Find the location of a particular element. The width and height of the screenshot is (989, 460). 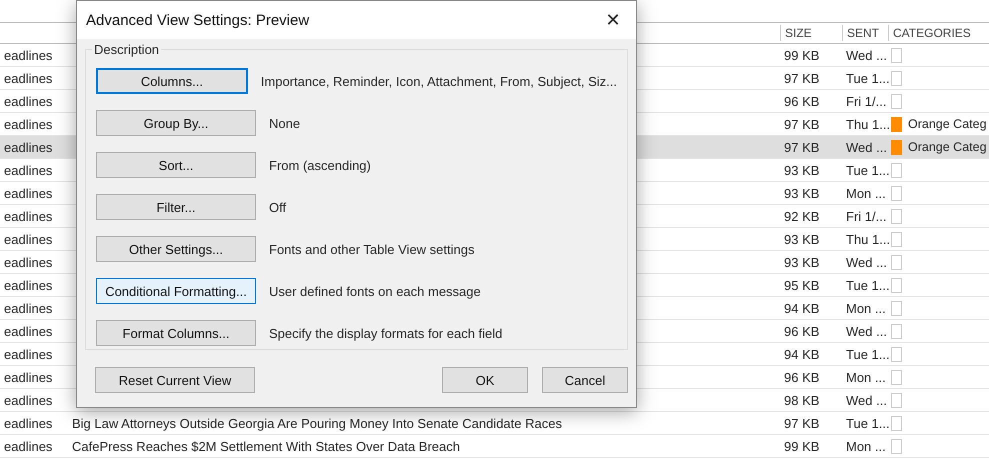

setting-description: Off is located at coordinates (277, 207).